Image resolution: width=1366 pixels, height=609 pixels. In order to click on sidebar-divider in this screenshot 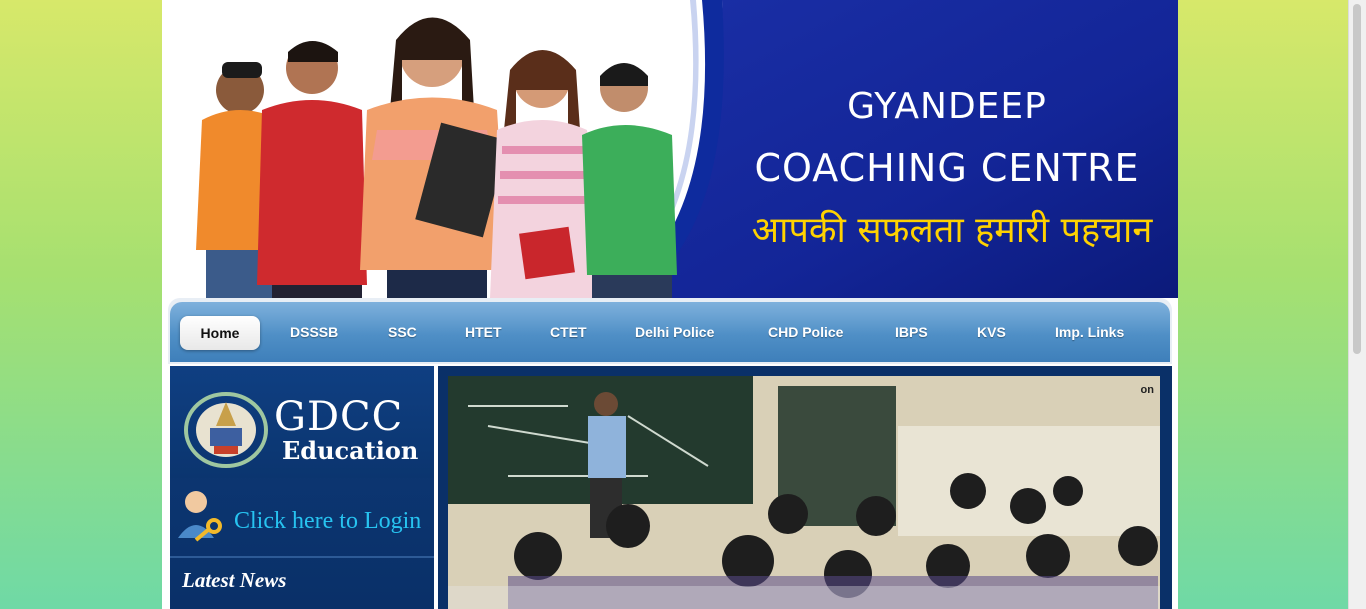, I will do `click(302, 557)`.